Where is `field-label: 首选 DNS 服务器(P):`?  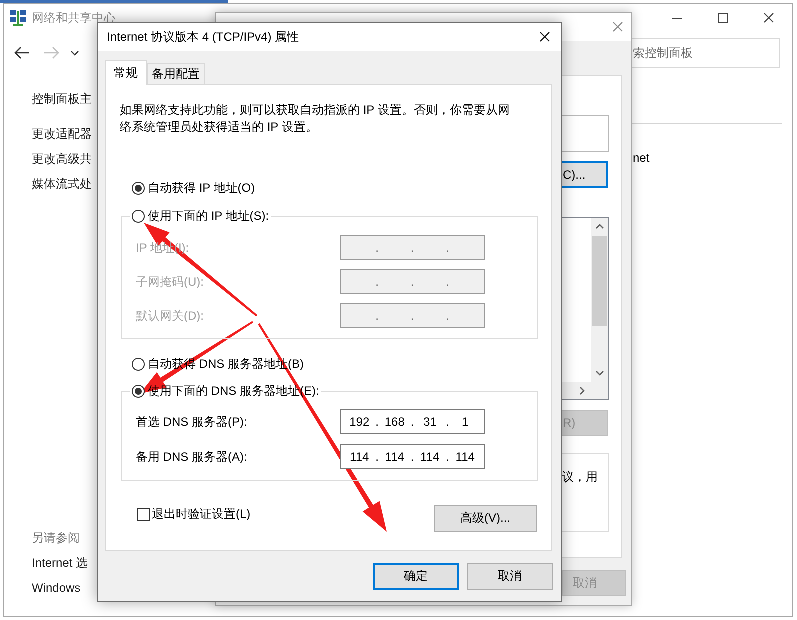
field-label: 首选 DNS 服务器(P): is located at coordinates (192, 422).